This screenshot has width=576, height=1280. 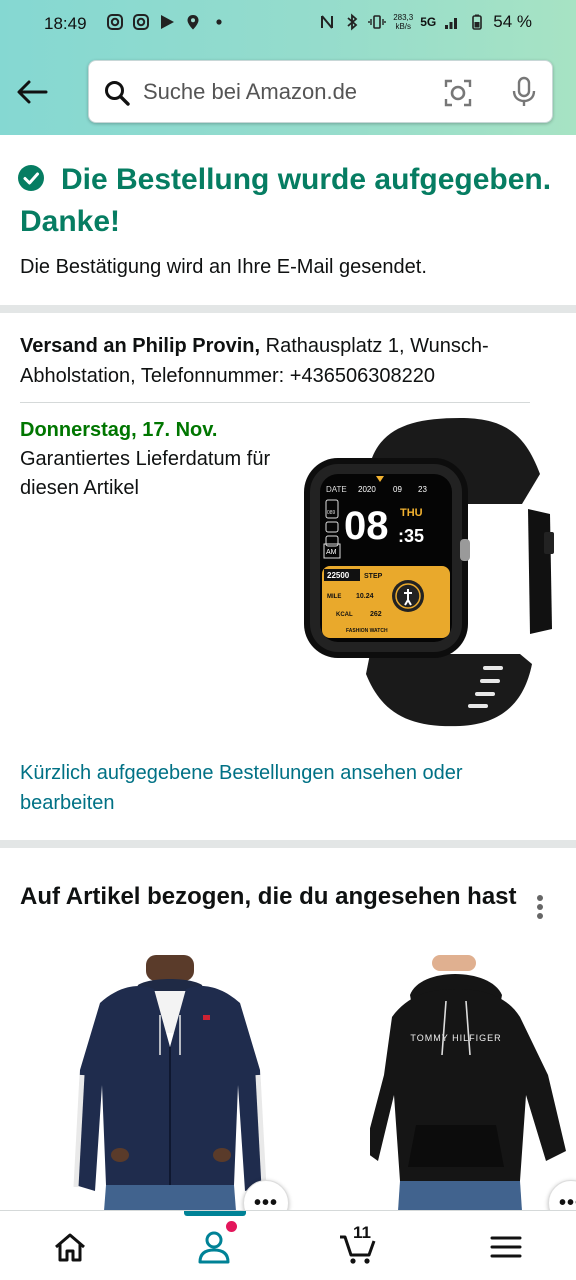 I want to click on watch-kcal-label: KCAL, so click(x=344, y=615).